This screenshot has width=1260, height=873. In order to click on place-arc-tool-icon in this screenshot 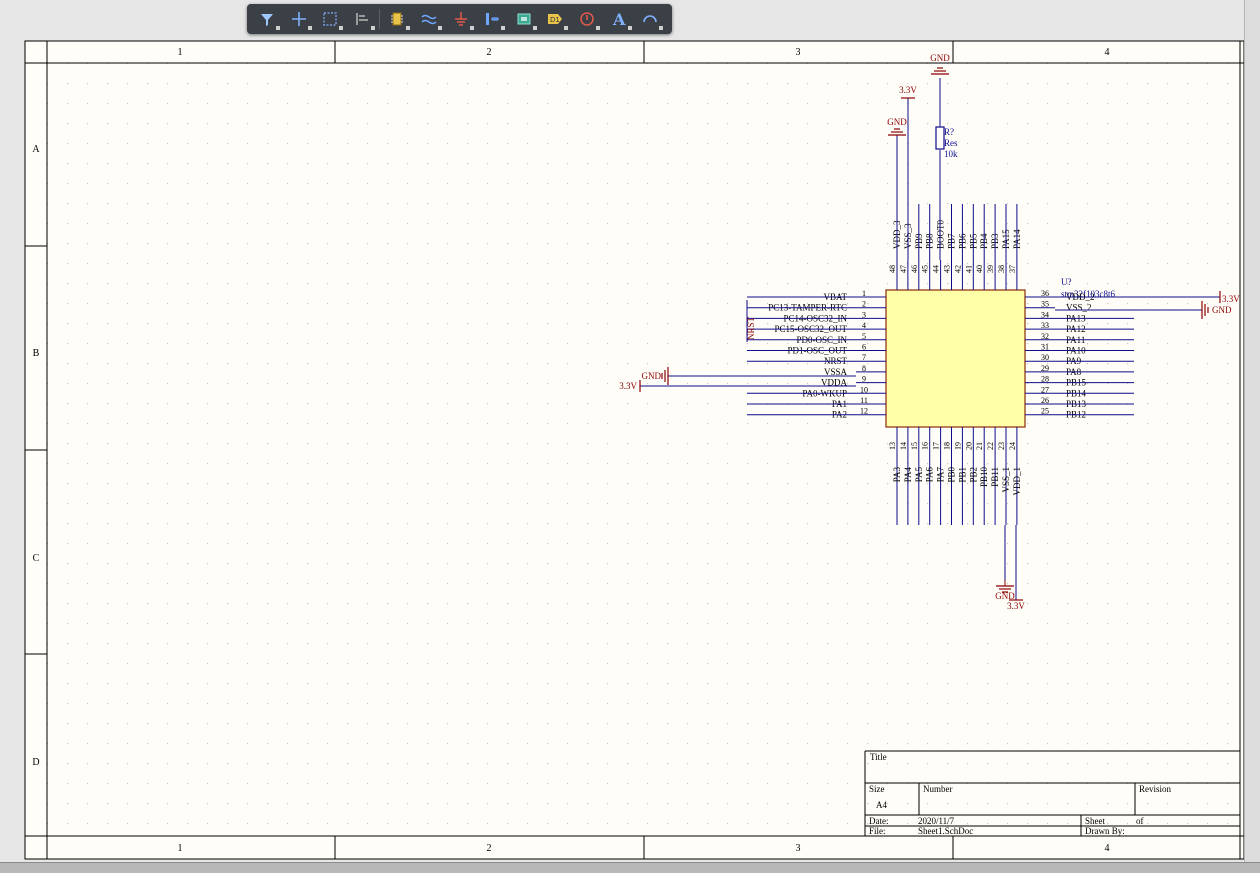, I will do `click(650, 19)`.